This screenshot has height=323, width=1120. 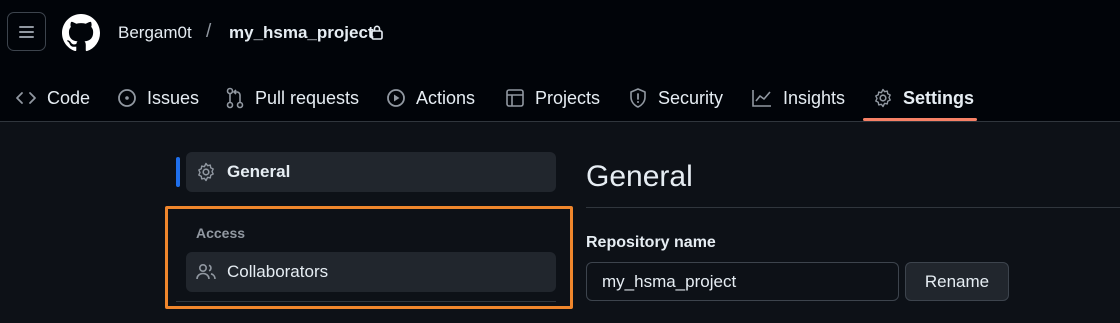 I want to click on repo-name-input, so click(x=742, y=281).